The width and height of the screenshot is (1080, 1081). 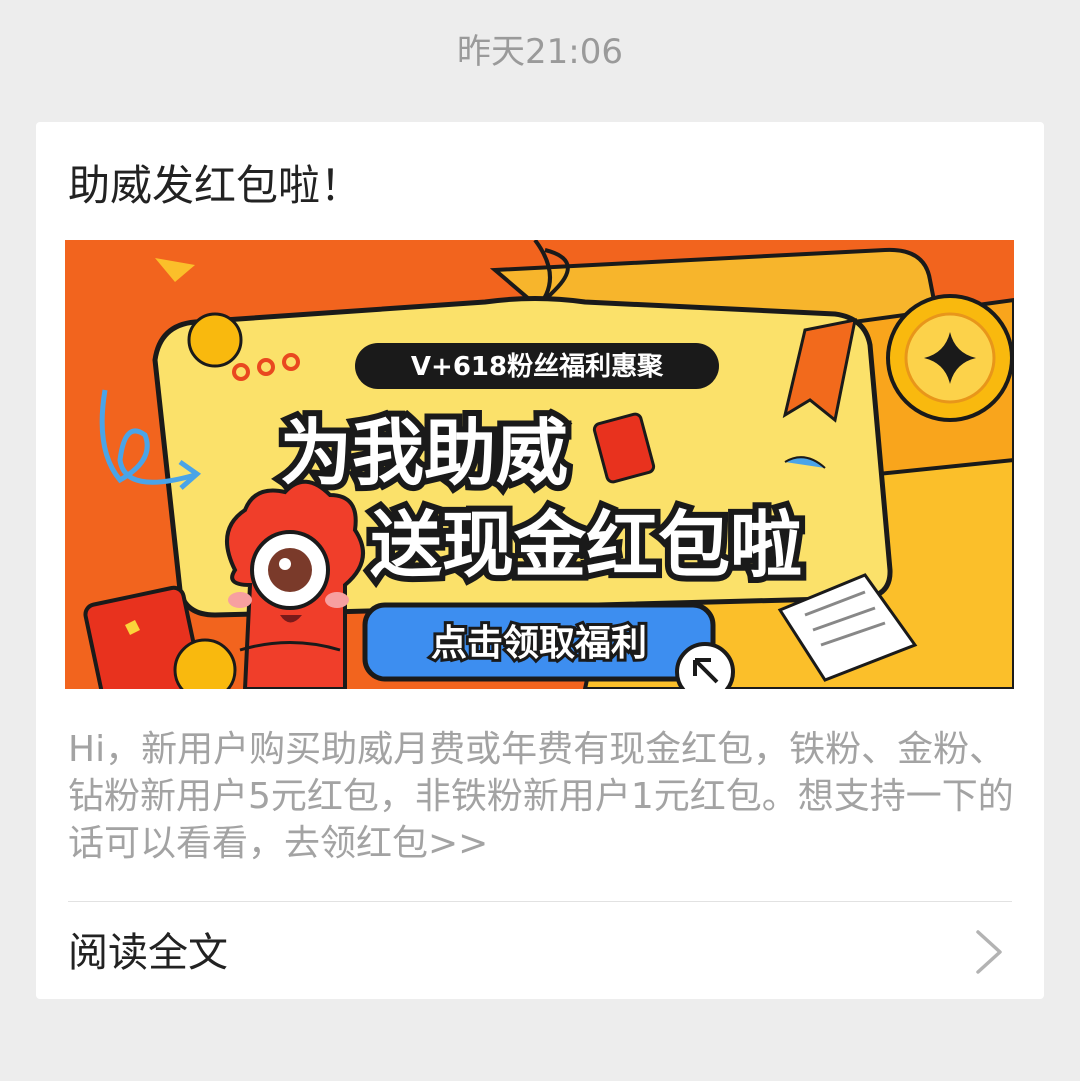 What do you see at coordinates (540, 950) in the screenshot?
I see `read-more-button: 阅读全文` at bounding box center [540, 950].